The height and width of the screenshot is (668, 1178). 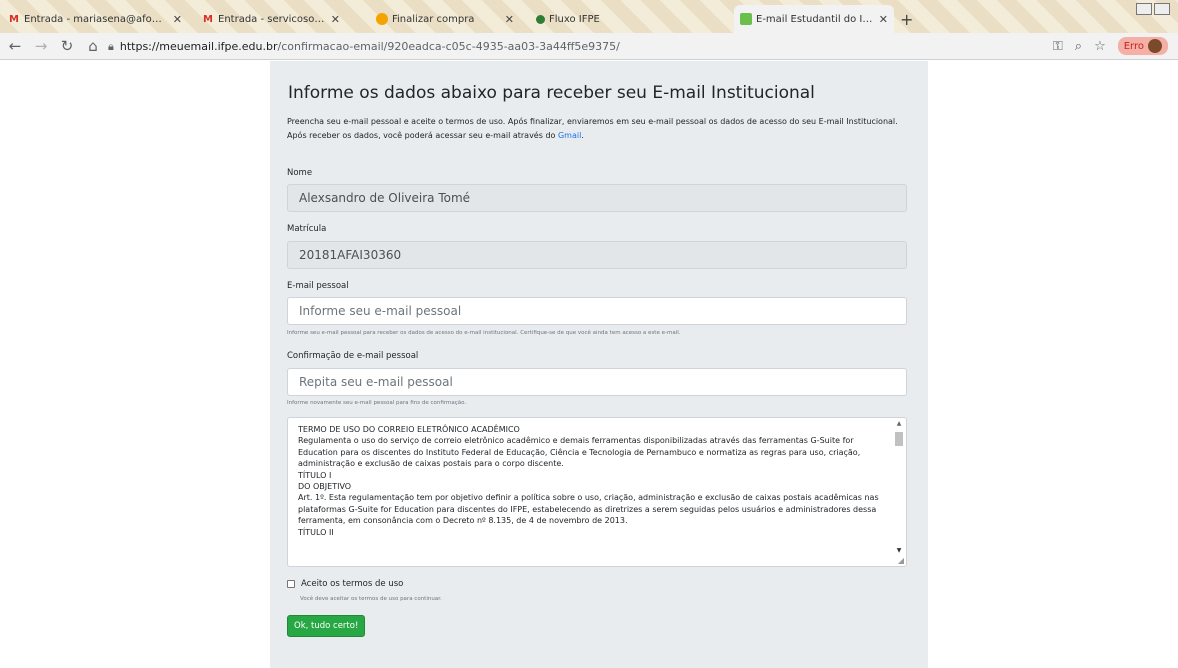 I want to click on intro-end: ., so click(x=582, y=135).